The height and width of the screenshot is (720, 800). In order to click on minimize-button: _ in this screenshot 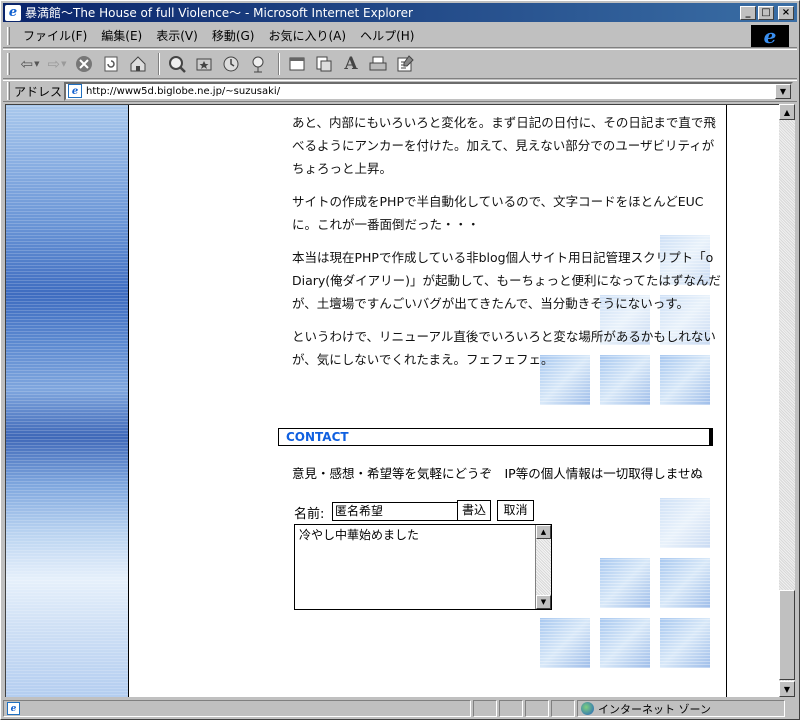, I will do `click(748, 12)`.